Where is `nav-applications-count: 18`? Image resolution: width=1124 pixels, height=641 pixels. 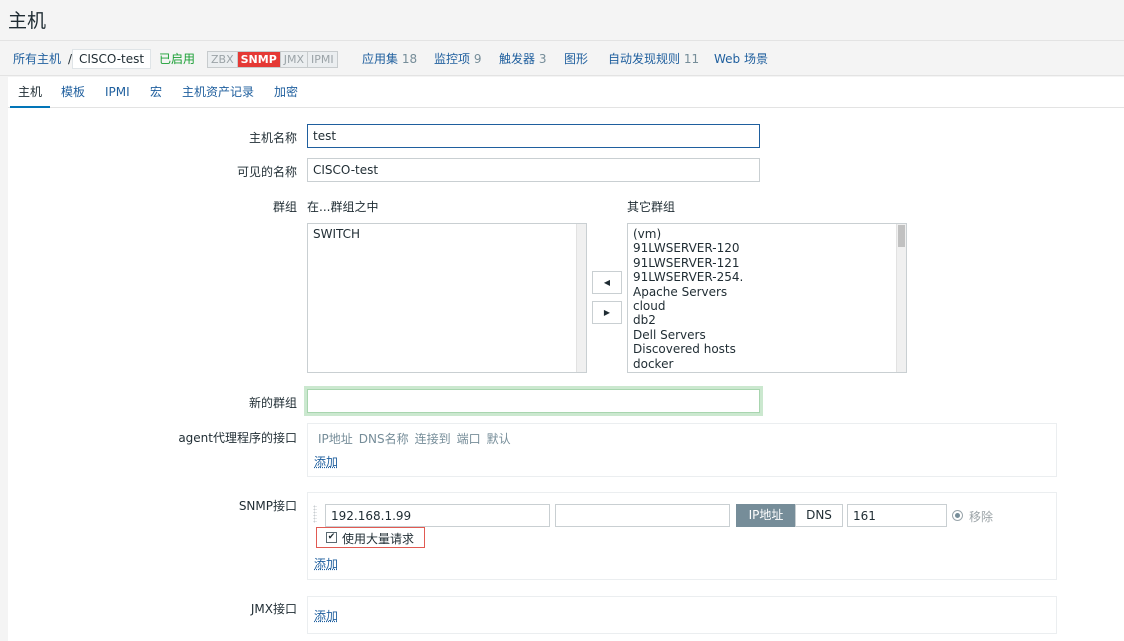 nav-applications-count: 18 is located at coordinates (409, 59).